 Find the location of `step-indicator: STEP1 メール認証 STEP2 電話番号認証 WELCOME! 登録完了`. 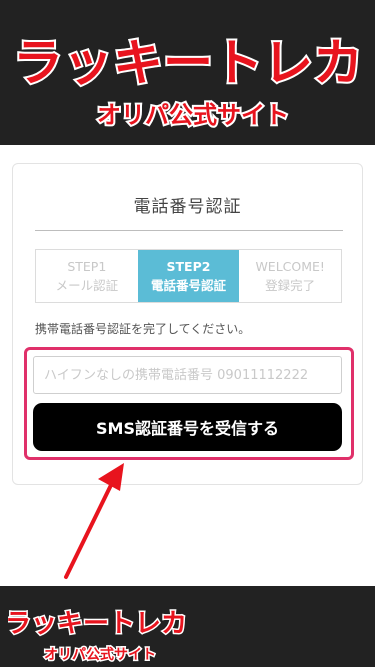

step-indicator: STEP1 メール認証 STEP2 電話番号認証 WELCOME! 登録完了 is located at coordinates (188, 276).